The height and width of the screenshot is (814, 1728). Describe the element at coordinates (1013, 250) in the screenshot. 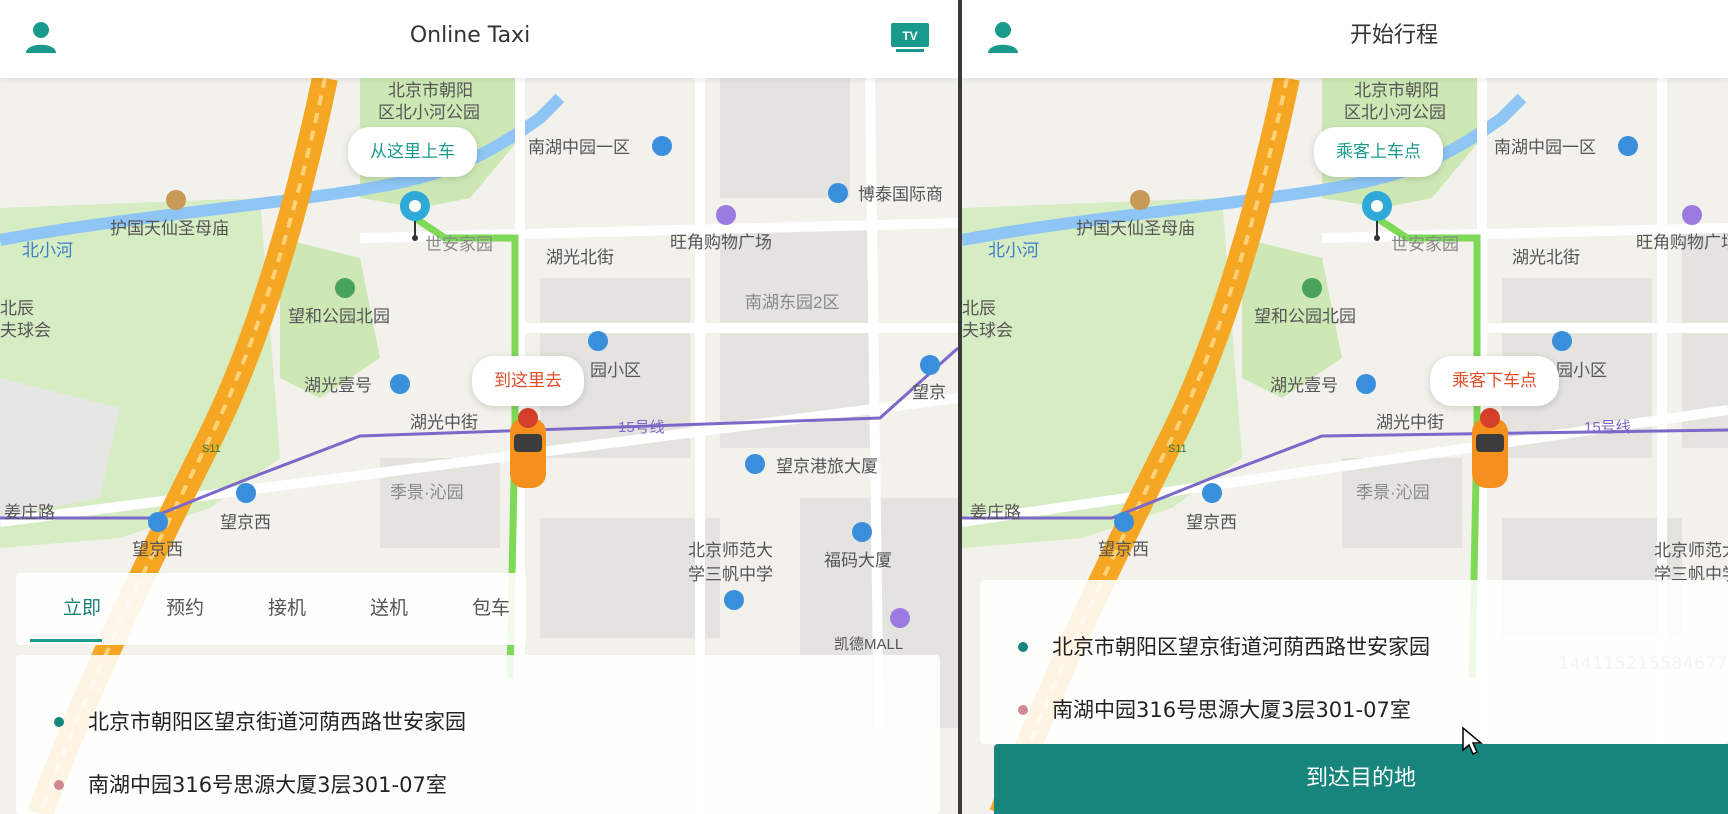

I see `svg-text: 北小河` at that location.